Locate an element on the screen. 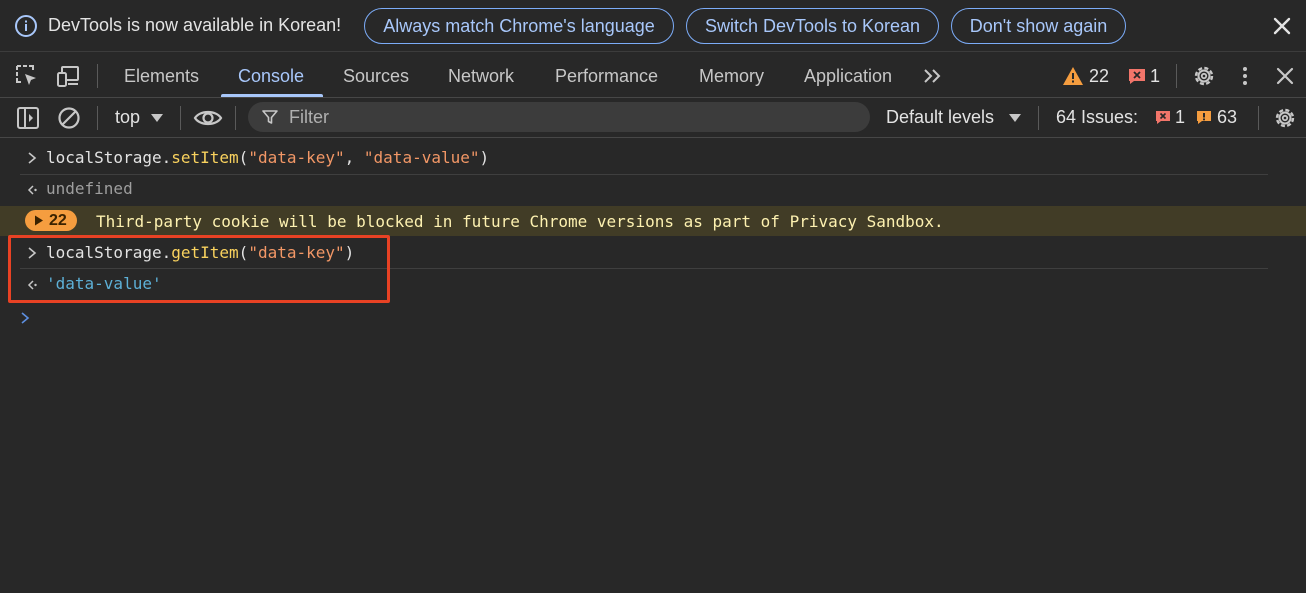  issues-warning-icon is located at coordinates (1204, 117).